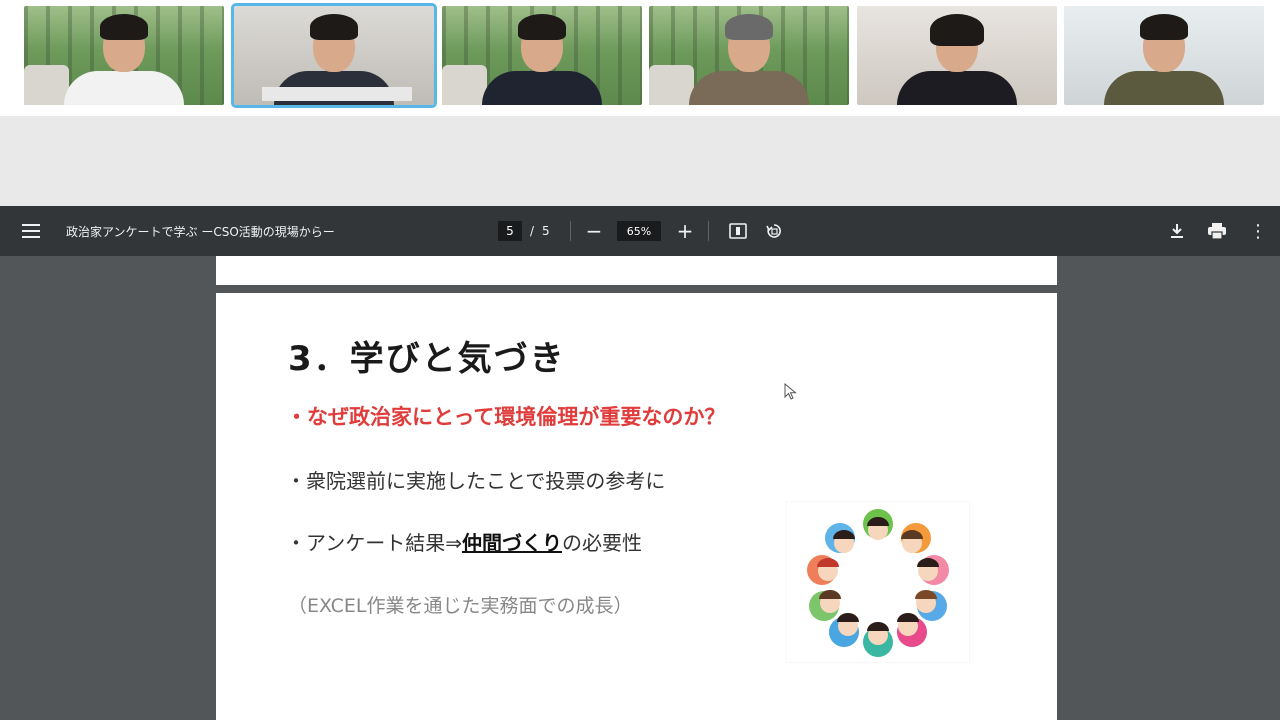  Describe the element at coordinates (511, 543) in the screenshot. I see `bullet-emphasis: 仲間づくり` at that location.